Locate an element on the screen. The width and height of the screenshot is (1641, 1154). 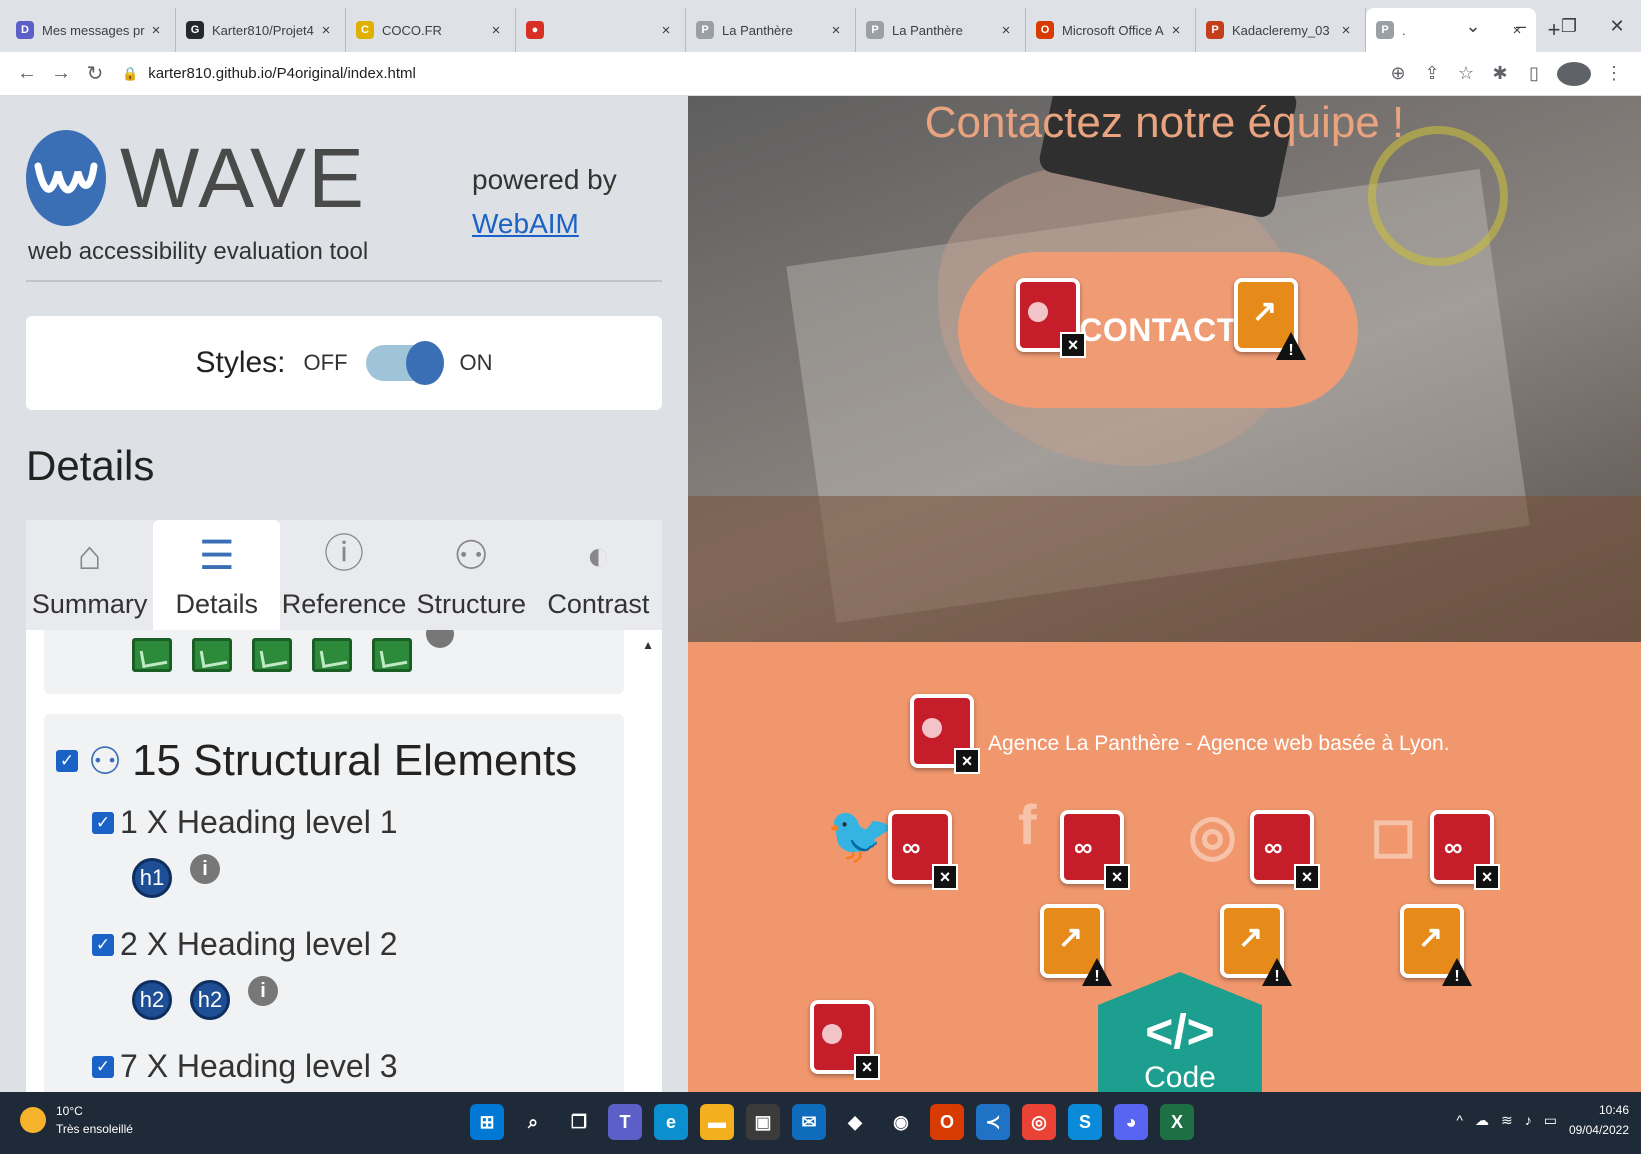
mail-icon: ✉ is located at coordinates (809, 1122).